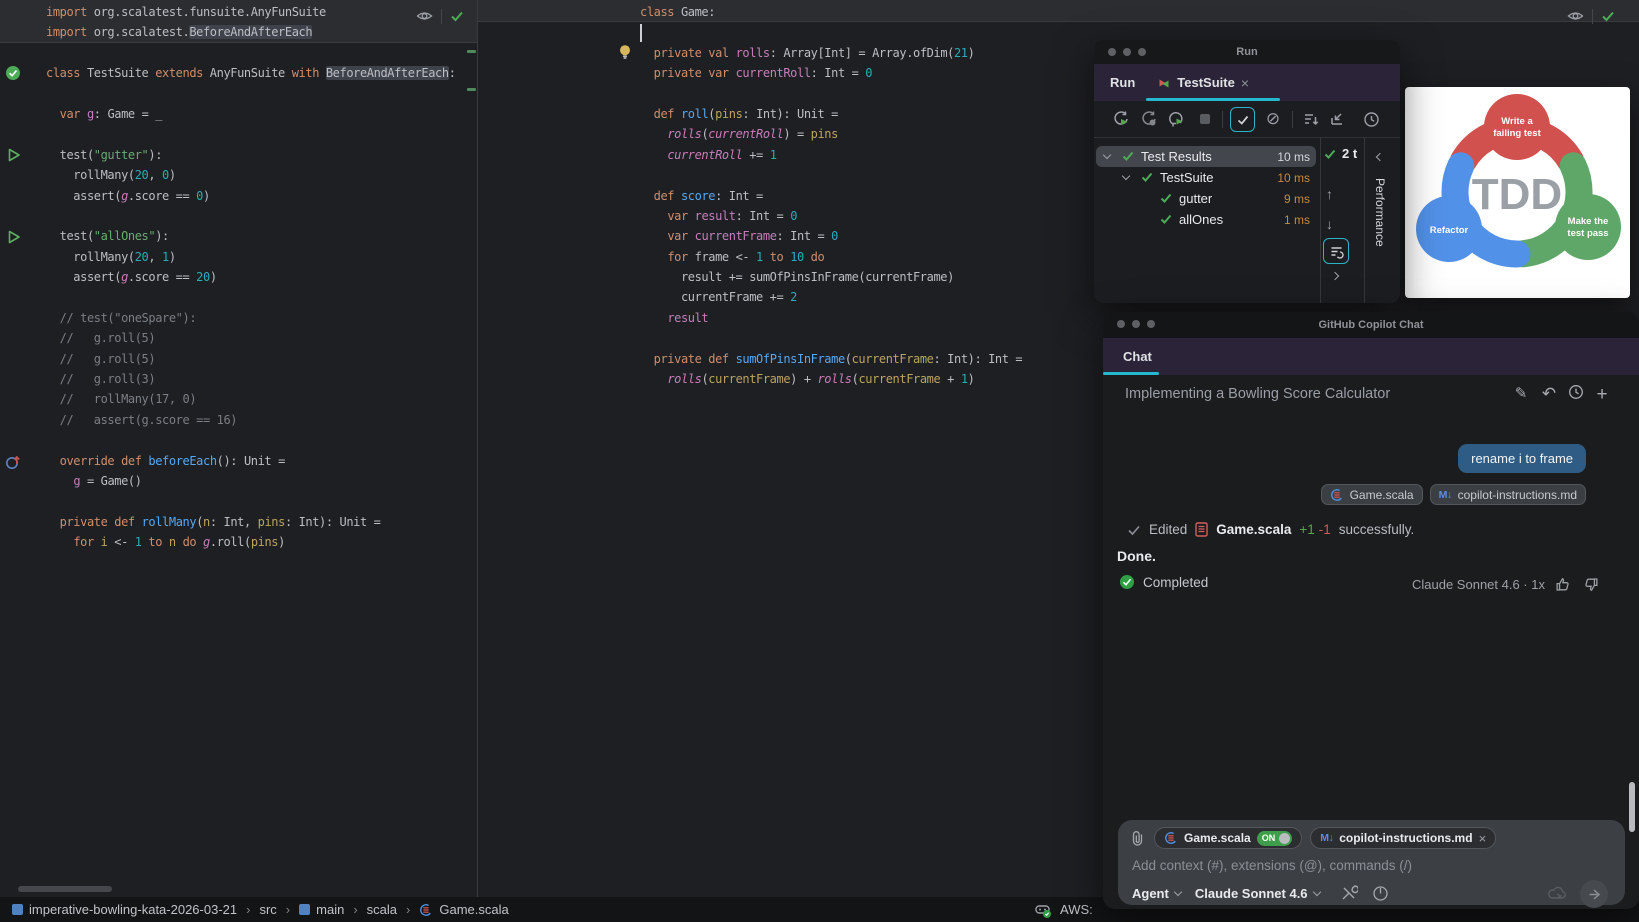 This screenshot has width=1639, height=922. Describe the element at coordinates (1590, 584) in the screenshot. I see `thumbs-down-icon` at that location.